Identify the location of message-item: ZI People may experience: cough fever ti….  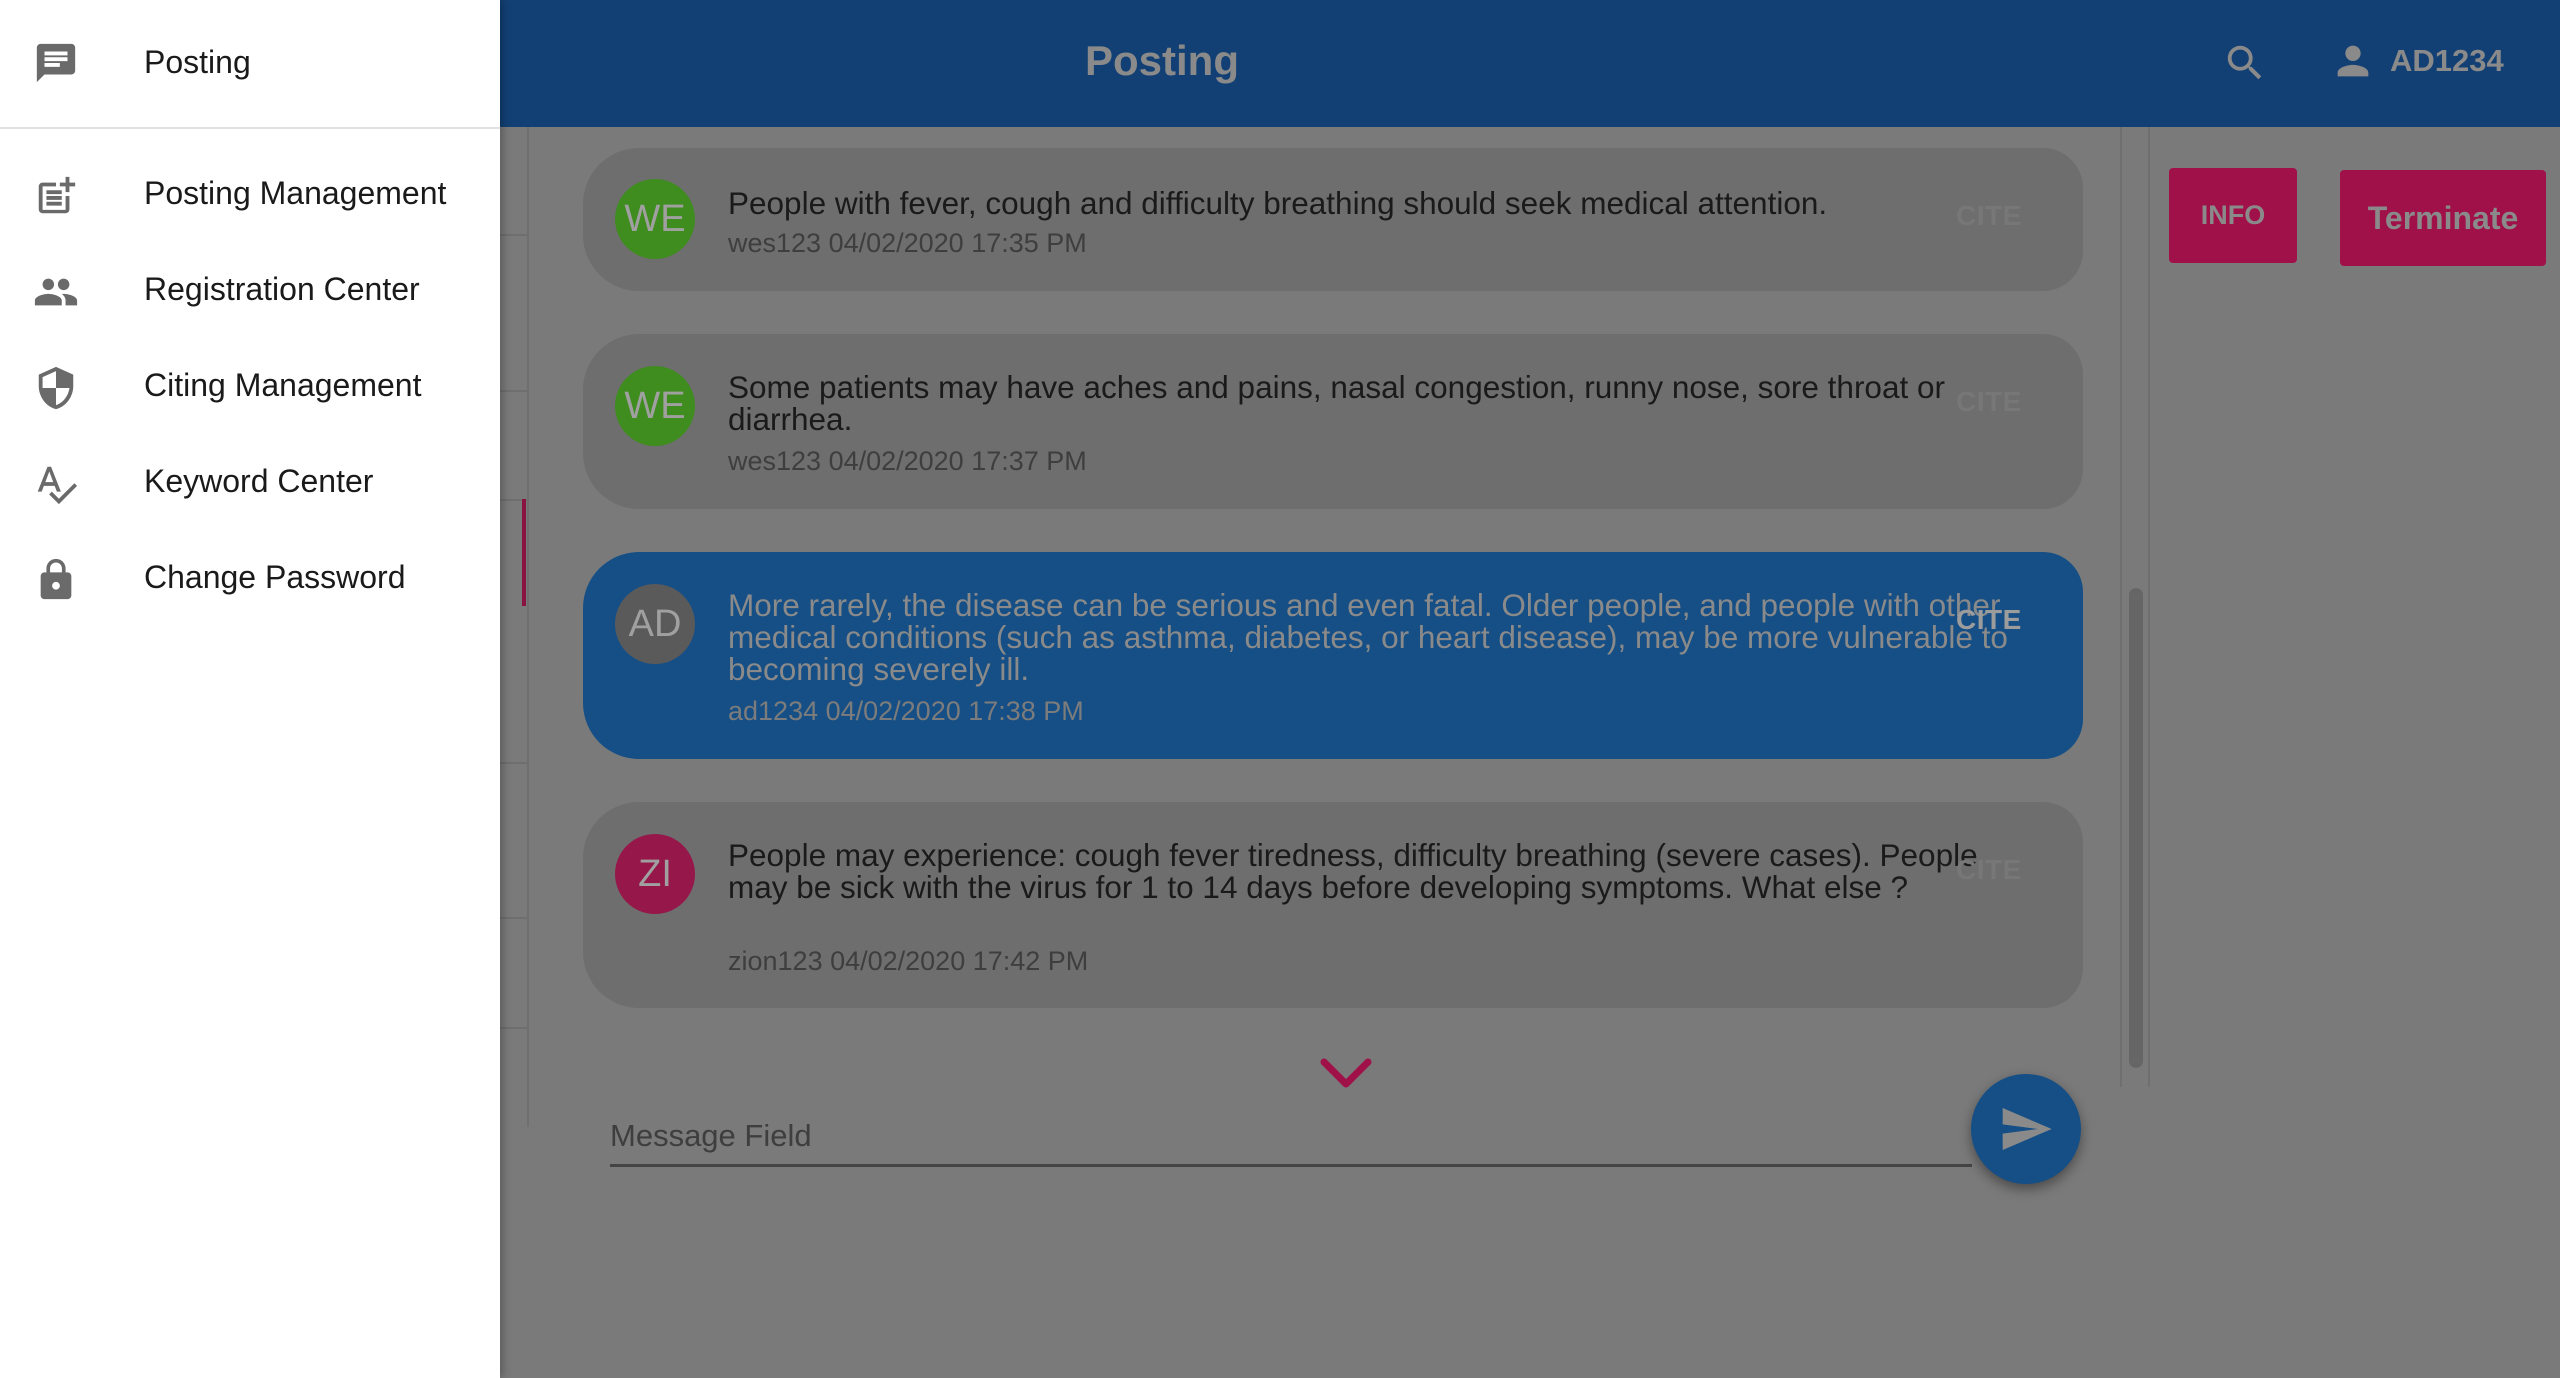
(1333, 905).